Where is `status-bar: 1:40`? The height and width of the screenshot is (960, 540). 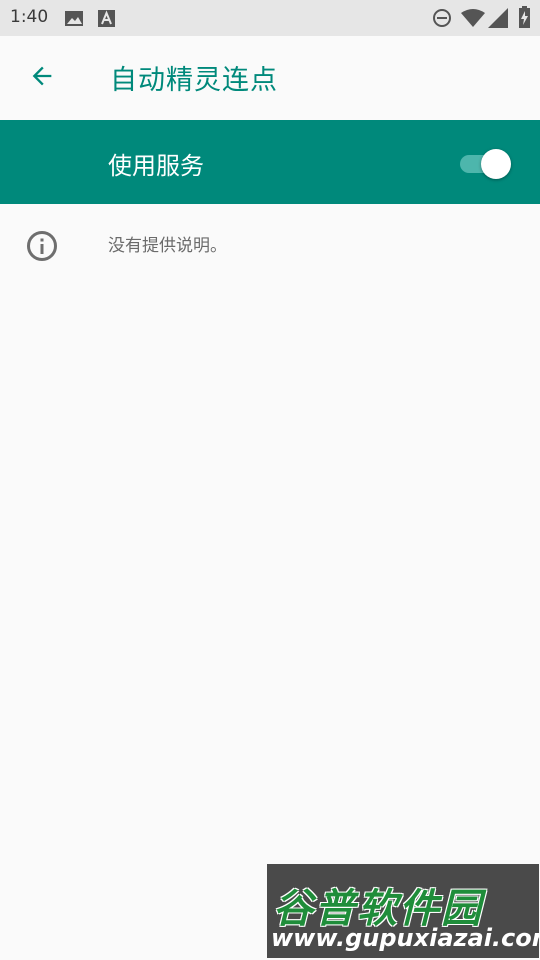 status-bar: 1:40 is located at coordinates (270, 18).